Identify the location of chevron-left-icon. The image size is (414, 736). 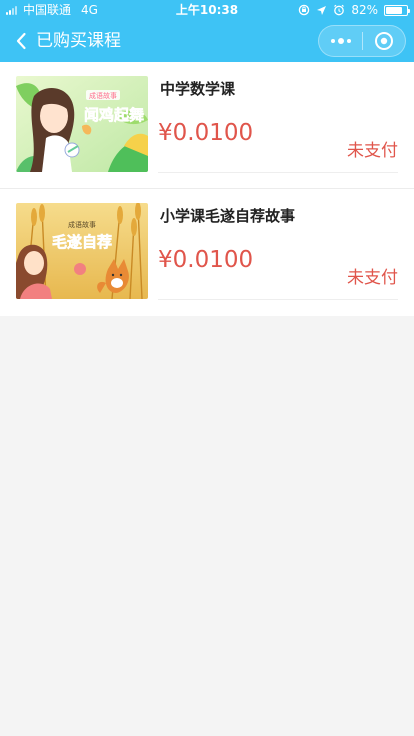
(21, 41).